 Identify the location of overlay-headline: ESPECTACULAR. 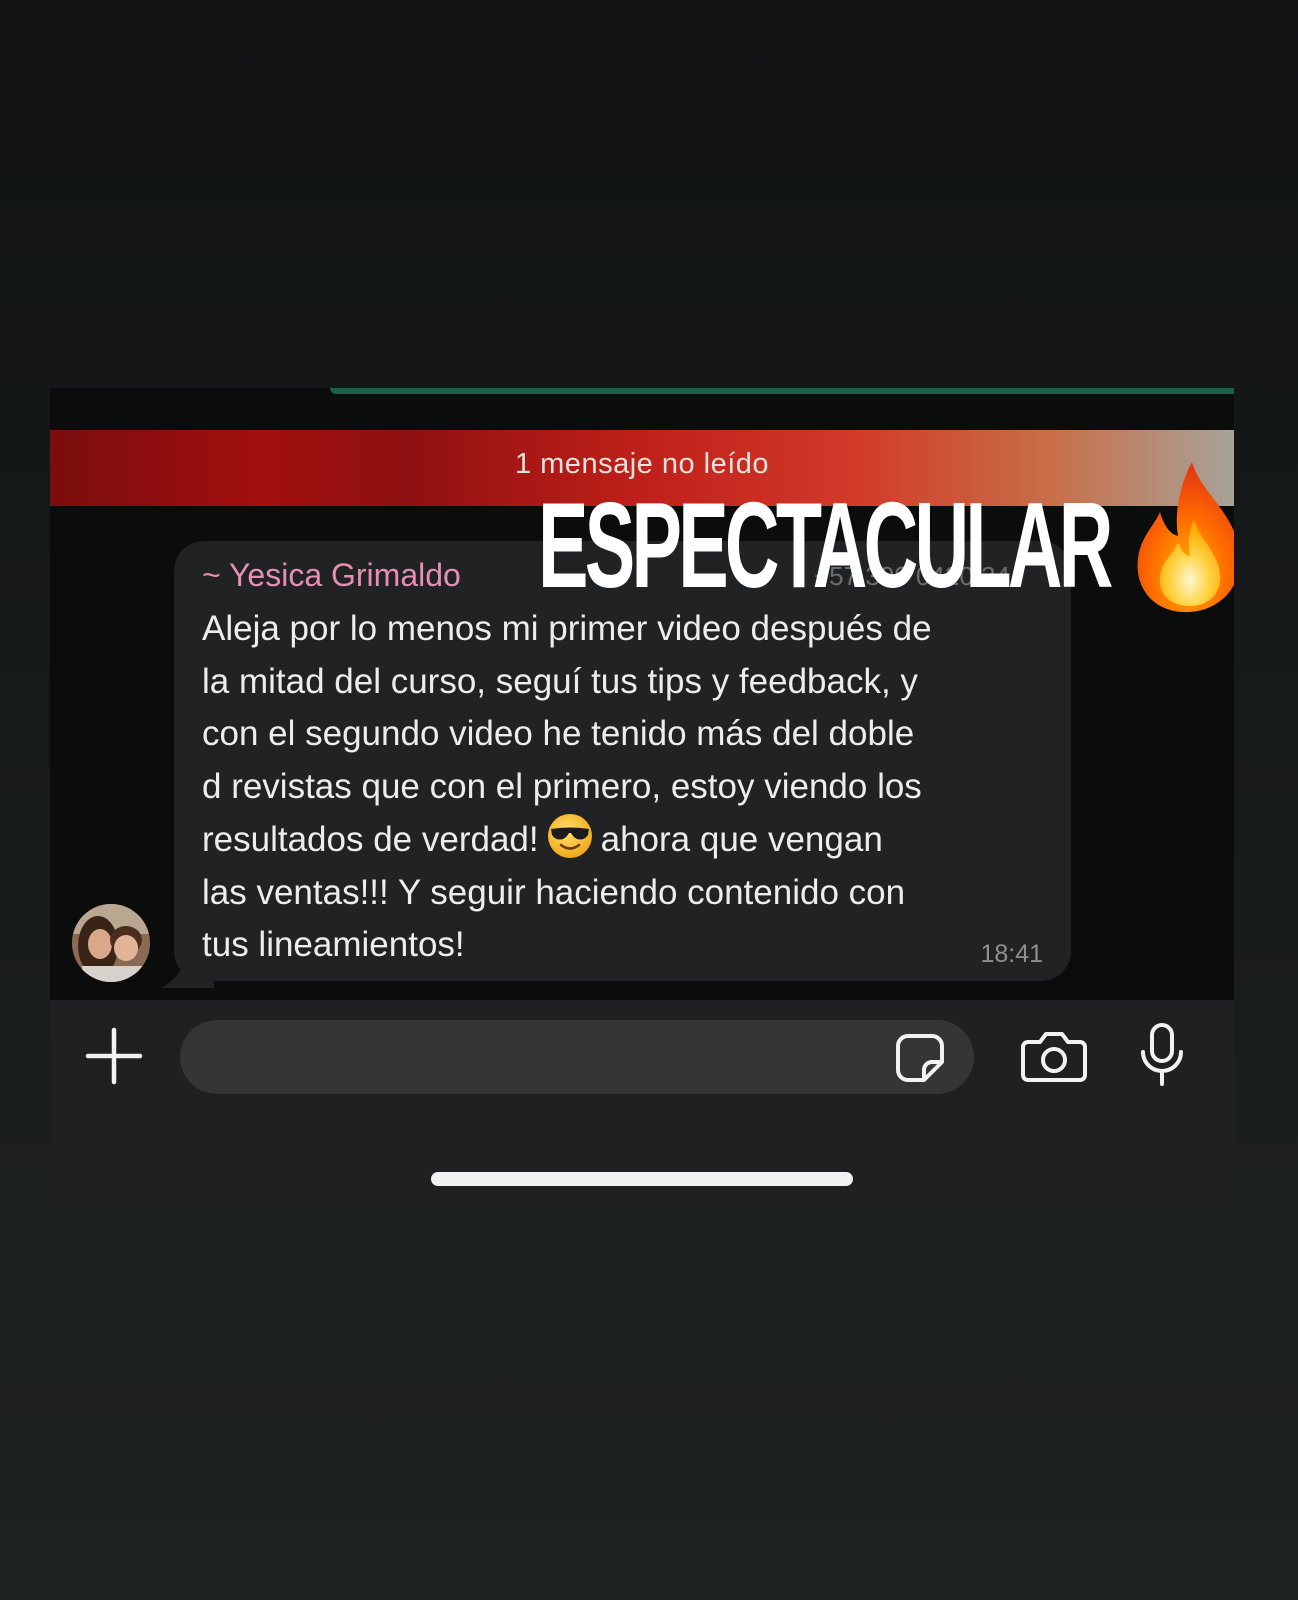
(825, 545).